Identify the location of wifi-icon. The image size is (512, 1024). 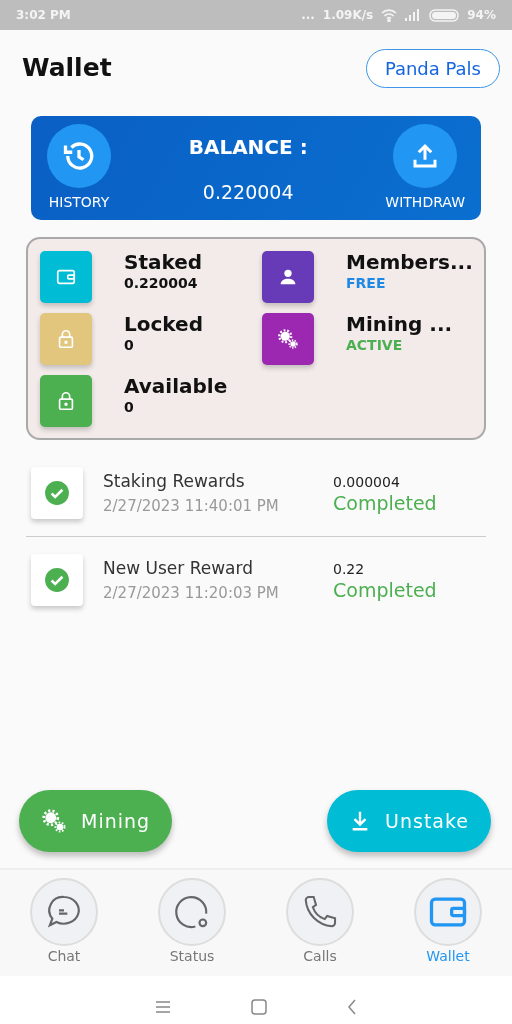
(389, 15).